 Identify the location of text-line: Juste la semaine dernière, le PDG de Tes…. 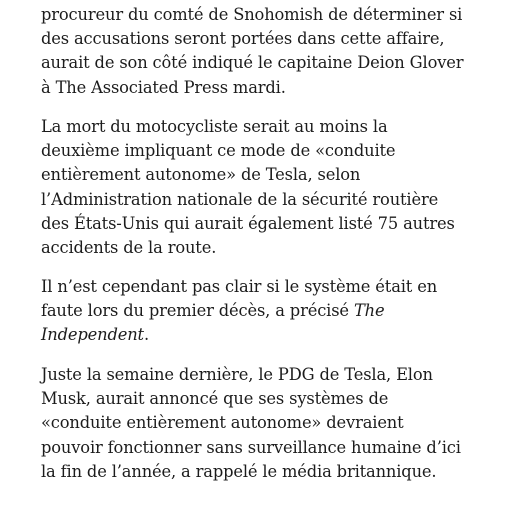
(237, 374).